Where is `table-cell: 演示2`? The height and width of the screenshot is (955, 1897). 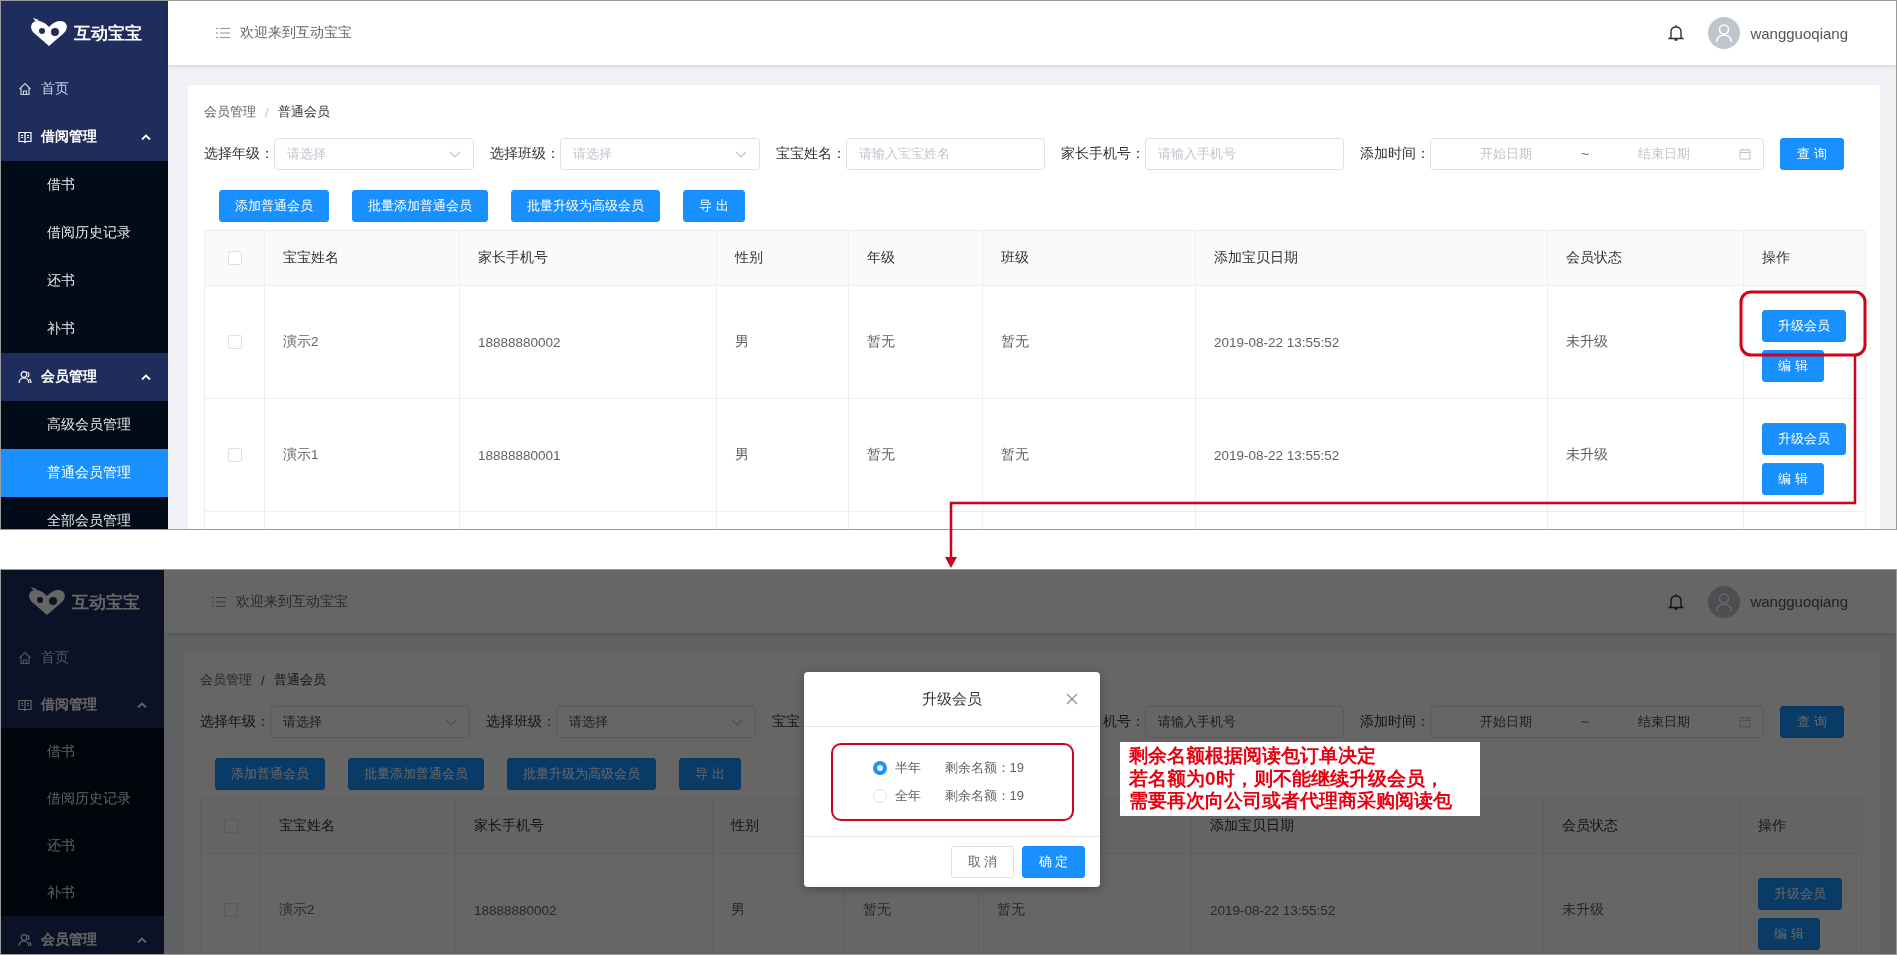 table-cell: 演示2 is located at coordinates (301, 342).